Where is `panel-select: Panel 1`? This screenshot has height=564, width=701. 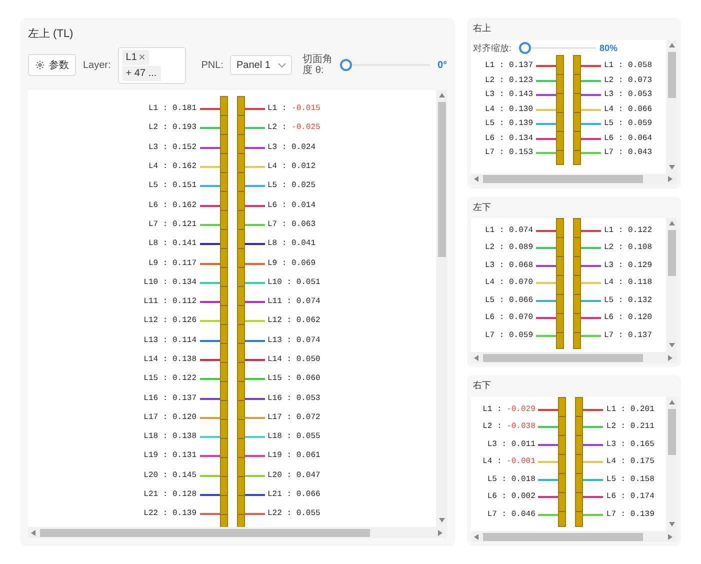
panel-select: Panel 1 is located at coordinates (261, 65).